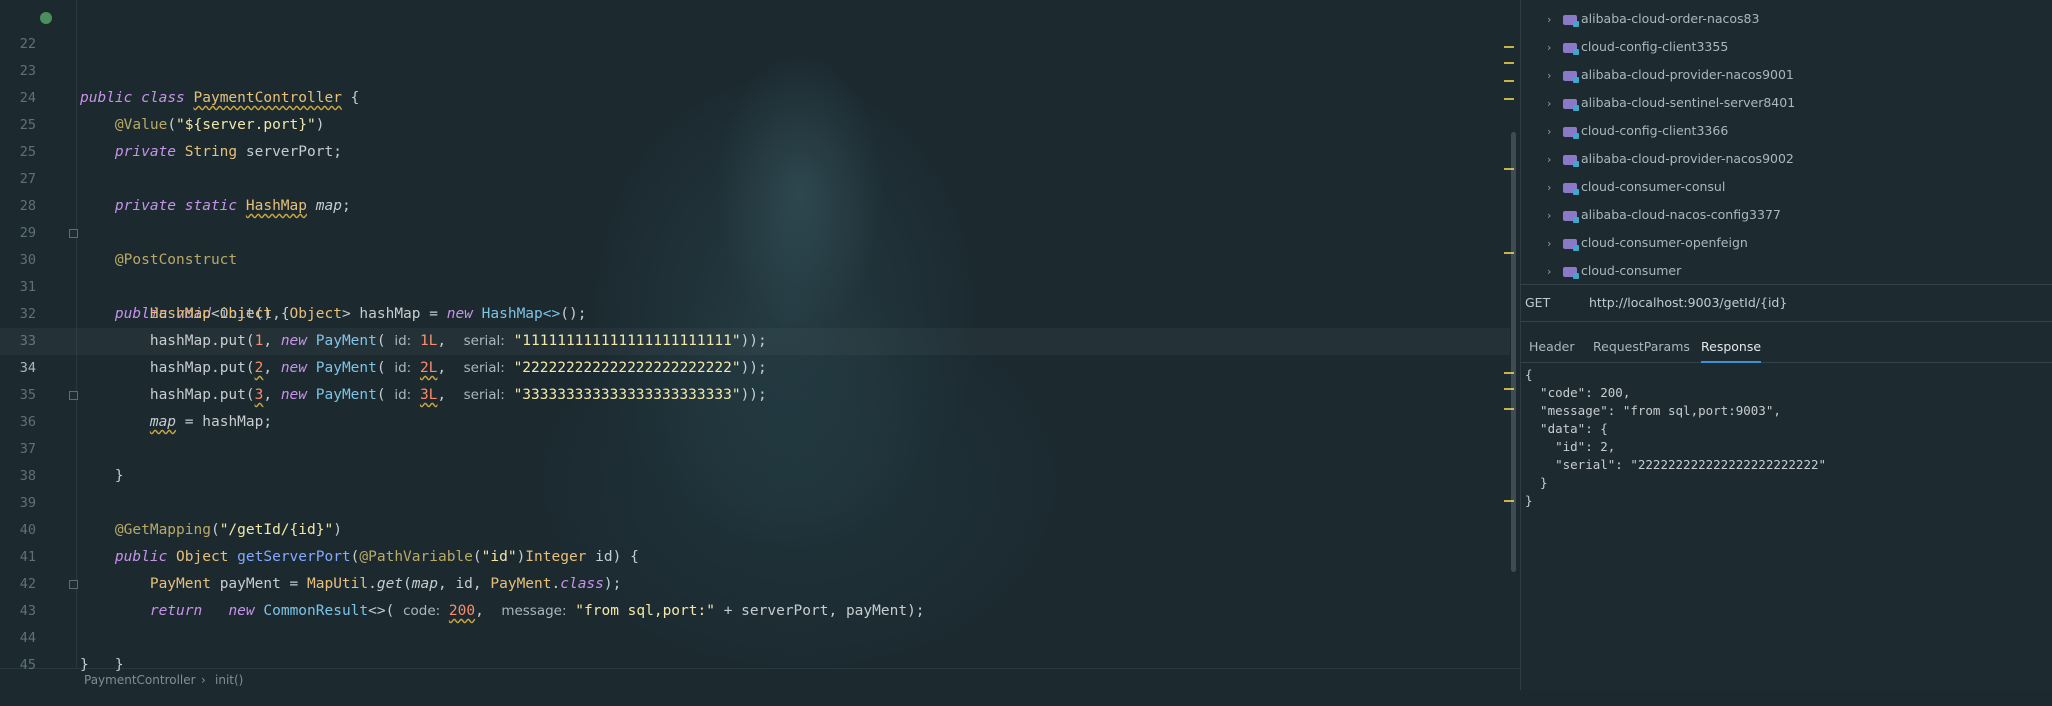  I want to click on tree-item: › cloud-consumer, so click(1614, 271).